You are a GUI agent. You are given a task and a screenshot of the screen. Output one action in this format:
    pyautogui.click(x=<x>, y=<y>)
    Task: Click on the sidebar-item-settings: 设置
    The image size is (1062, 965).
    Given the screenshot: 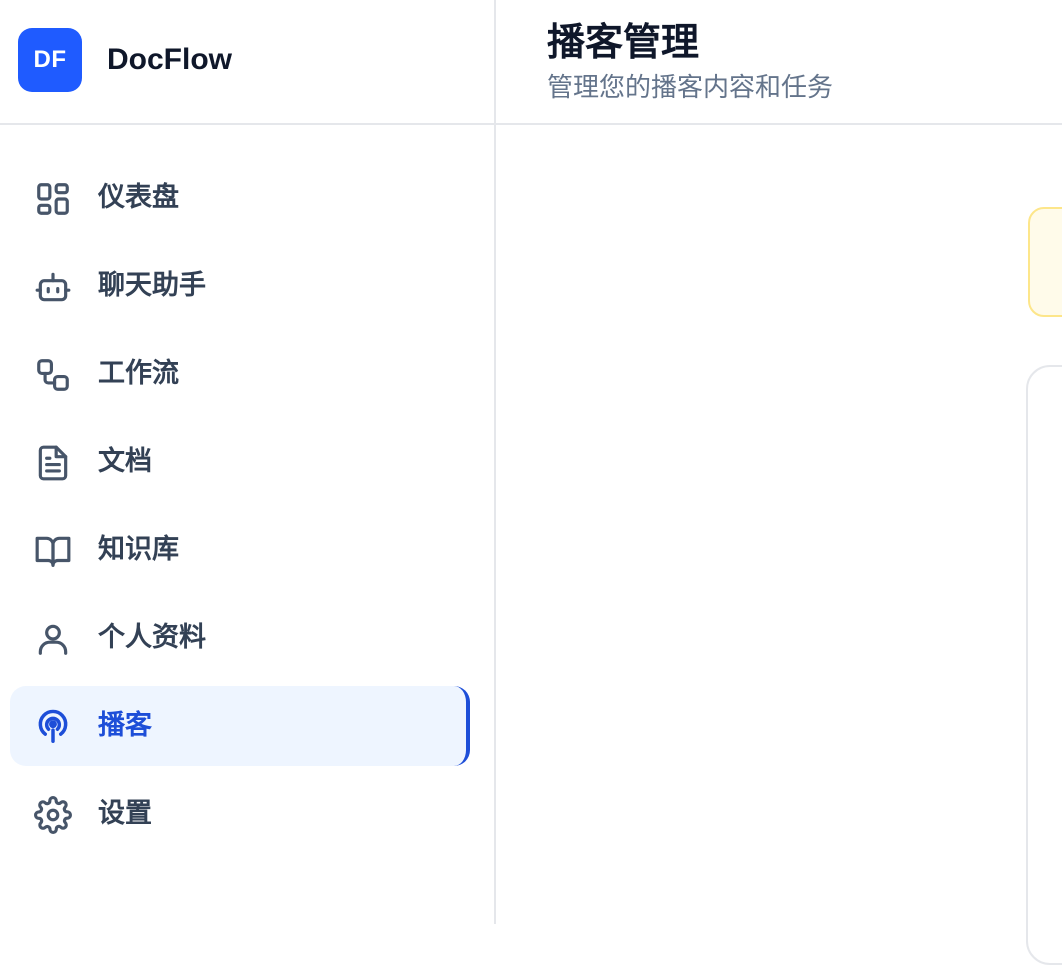 What is the action you would take?
    pyautogui.click(x=240, y=814)
    